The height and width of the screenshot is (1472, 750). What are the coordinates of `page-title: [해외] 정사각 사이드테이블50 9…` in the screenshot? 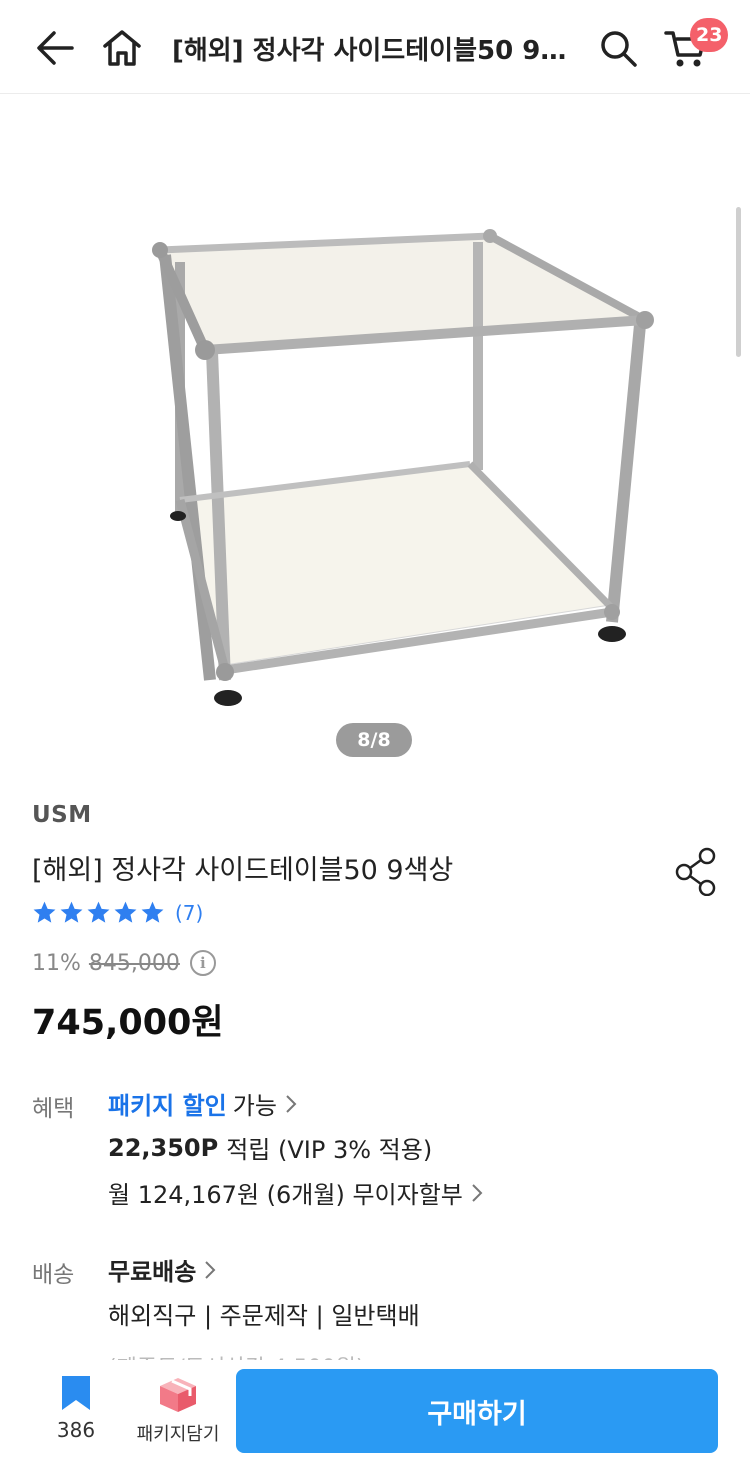 It's located at (369, 51).